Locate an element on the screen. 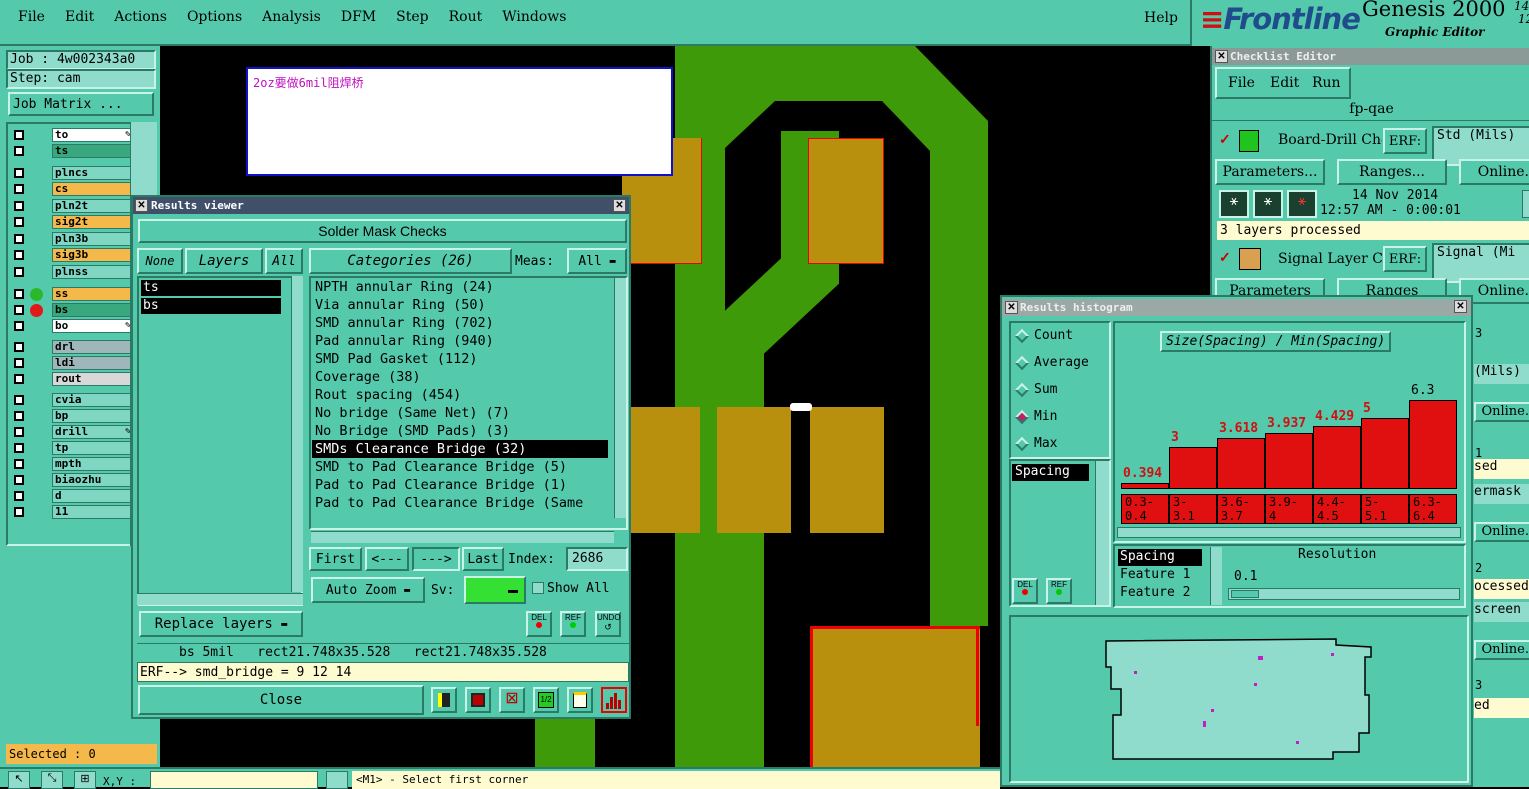 Image resolution: width=1529 pixels, height=789 pixels. category-scrollbar is located at coordinates (620, 398).